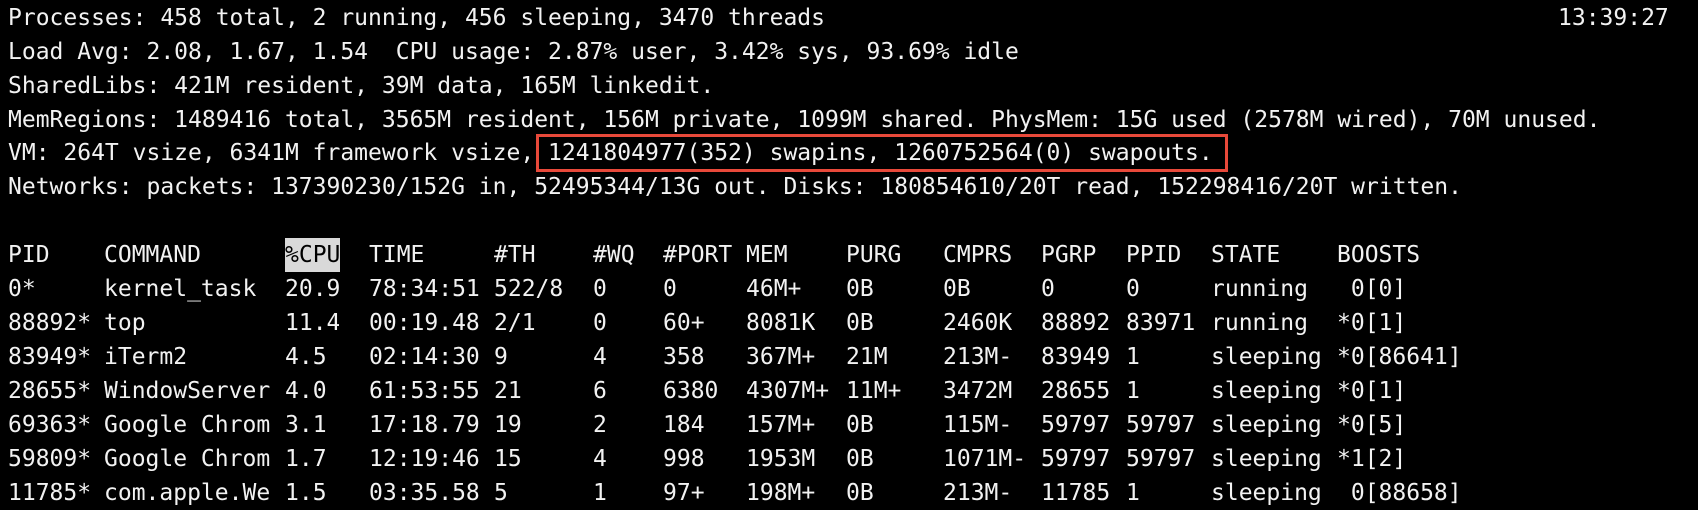 Image resolution: width=1698 pixels, height=510 pixels. I want to click on cell-port: 6380, so click(691, 391).